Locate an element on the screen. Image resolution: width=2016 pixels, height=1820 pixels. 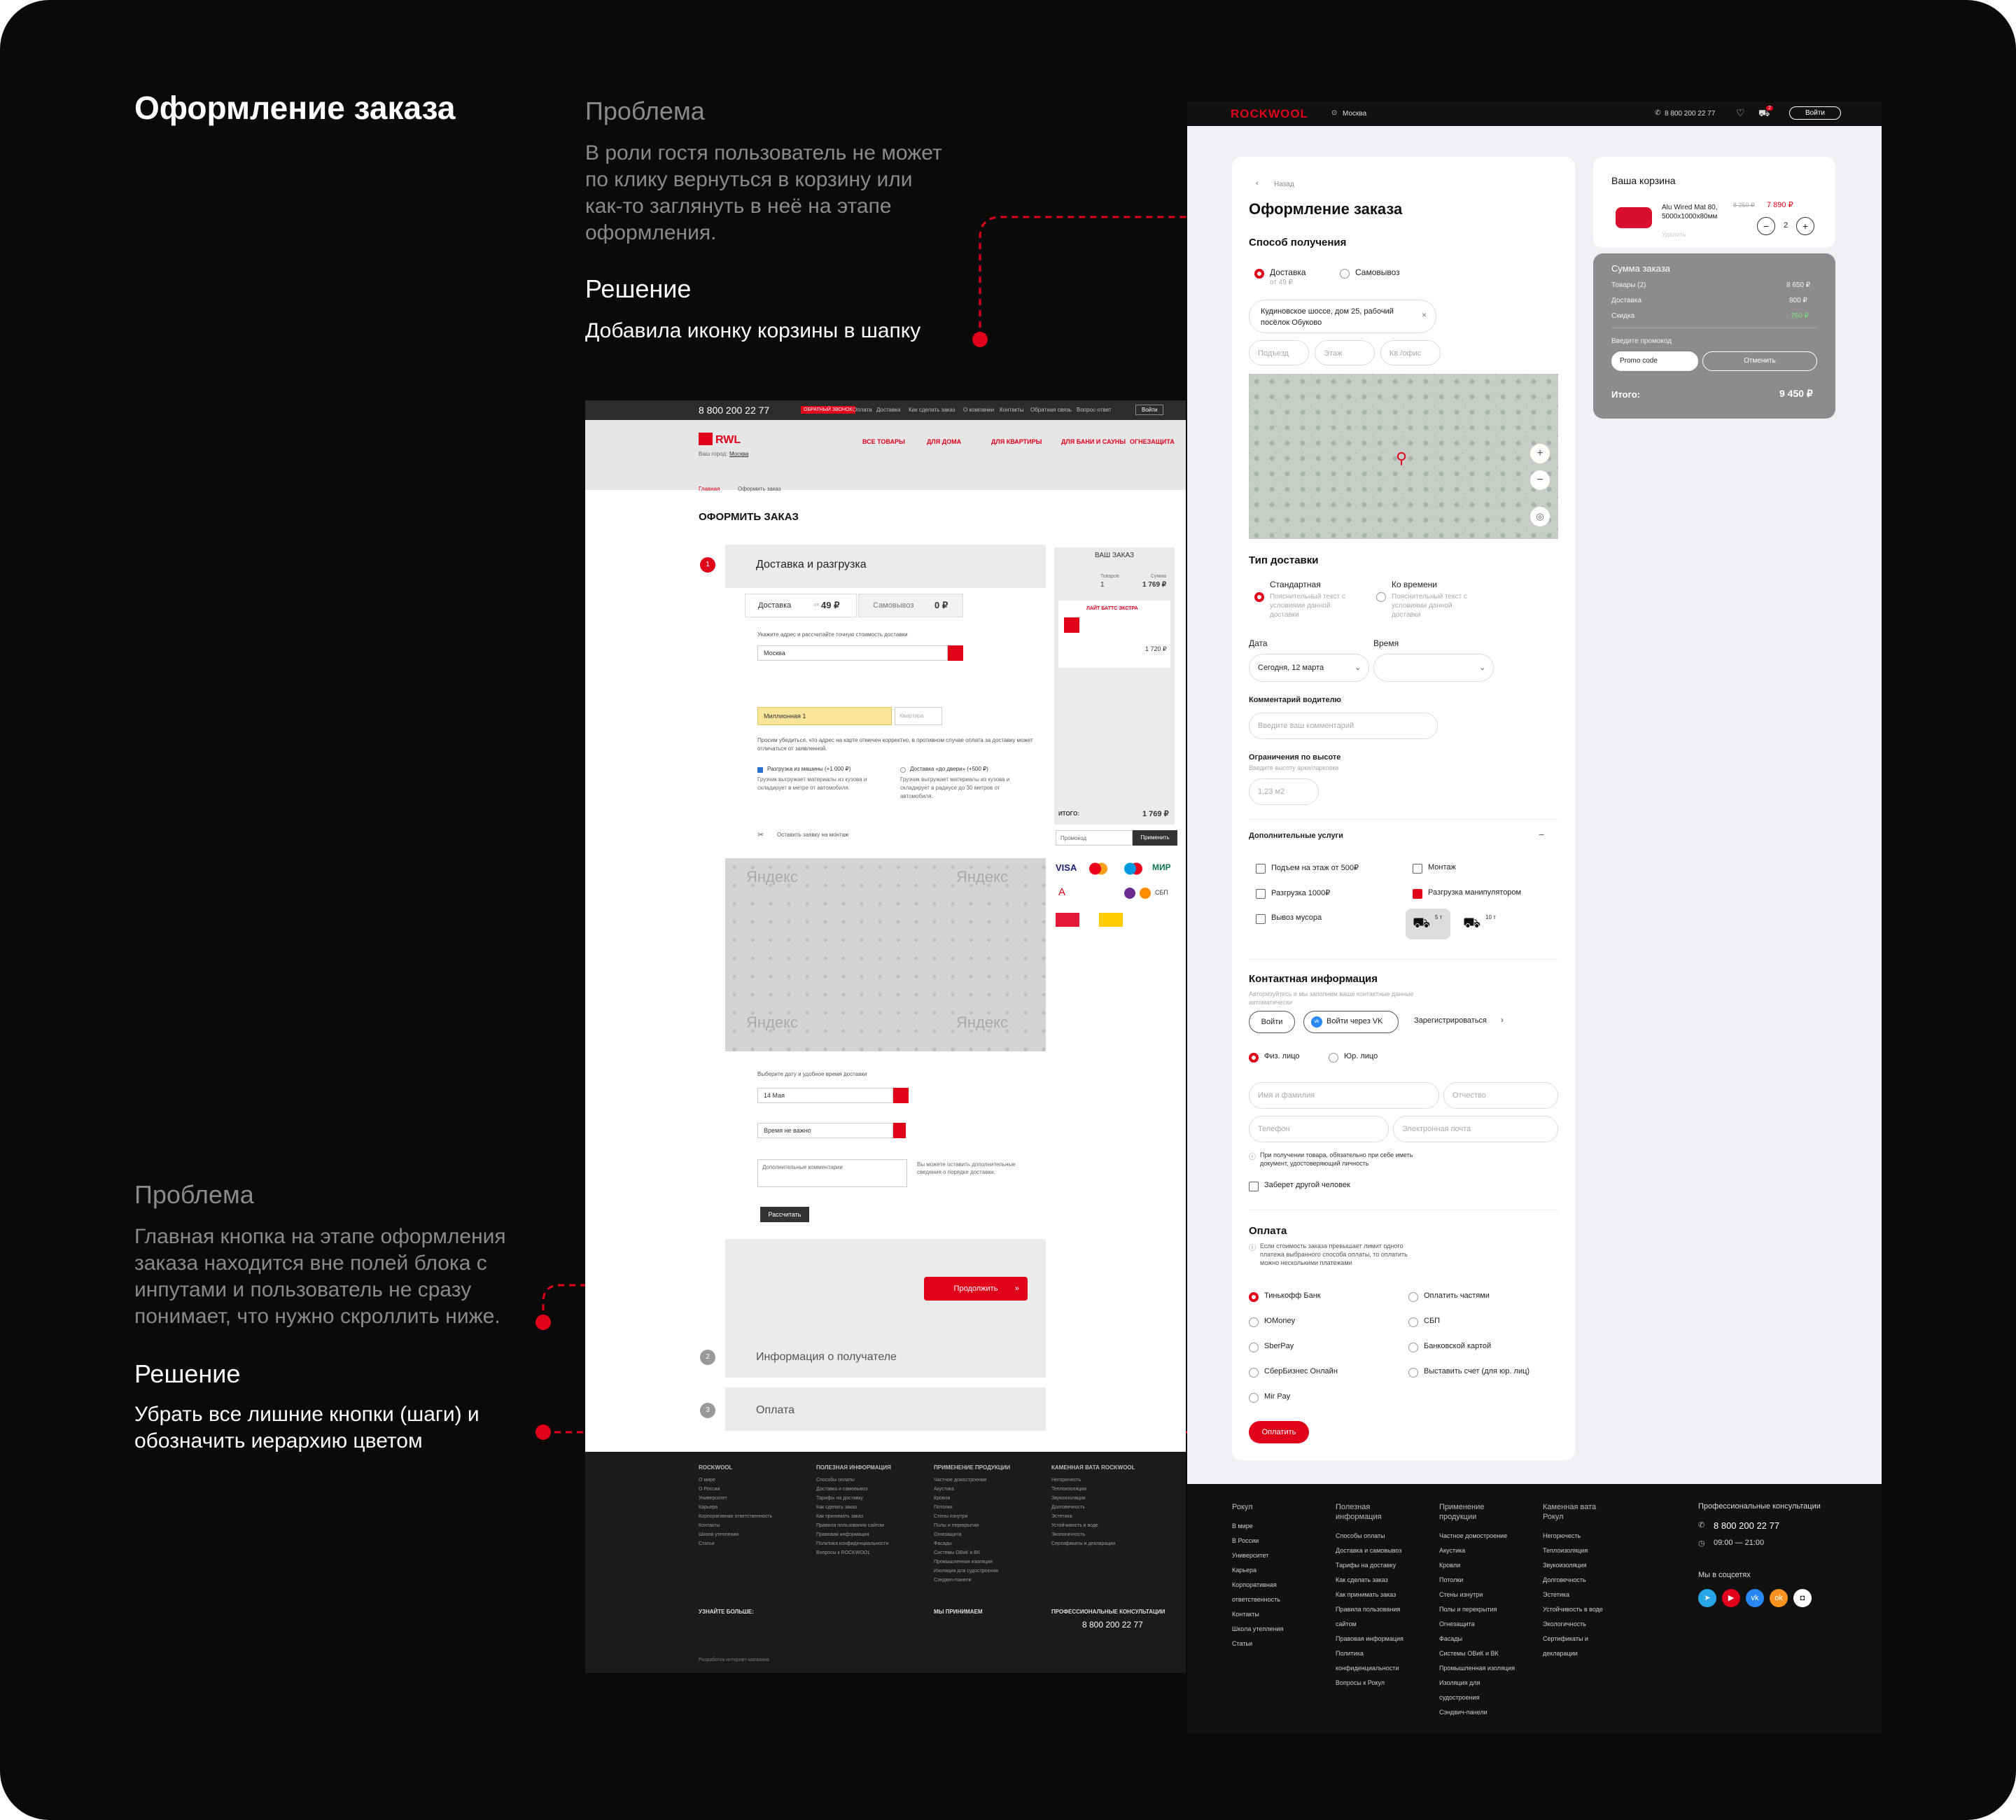
footer-link: Контакты is located at coordinates (735, 1525).